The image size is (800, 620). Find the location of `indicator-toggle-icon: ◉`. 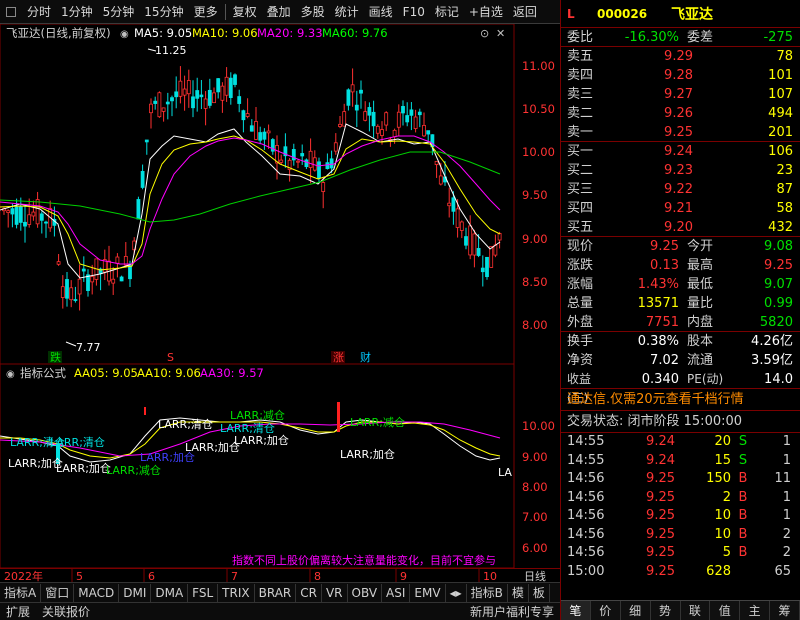

indicator-toggle-icon: ◉ is located at coordinates (10, 374).